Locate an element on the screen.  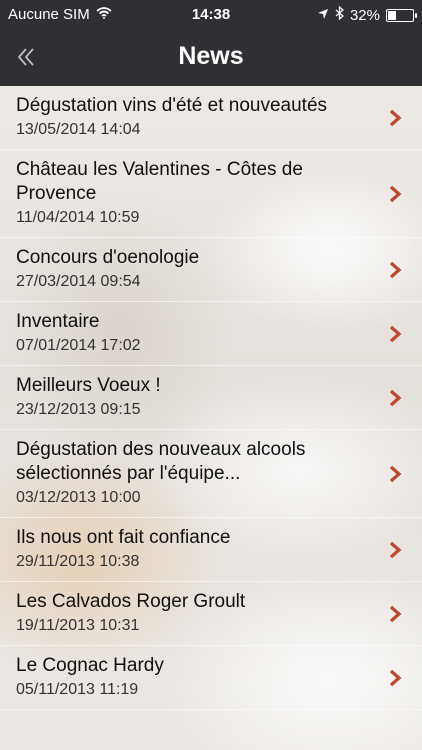
news-date: 29/11/2013 10:38 is located at coordinates (78, 561).